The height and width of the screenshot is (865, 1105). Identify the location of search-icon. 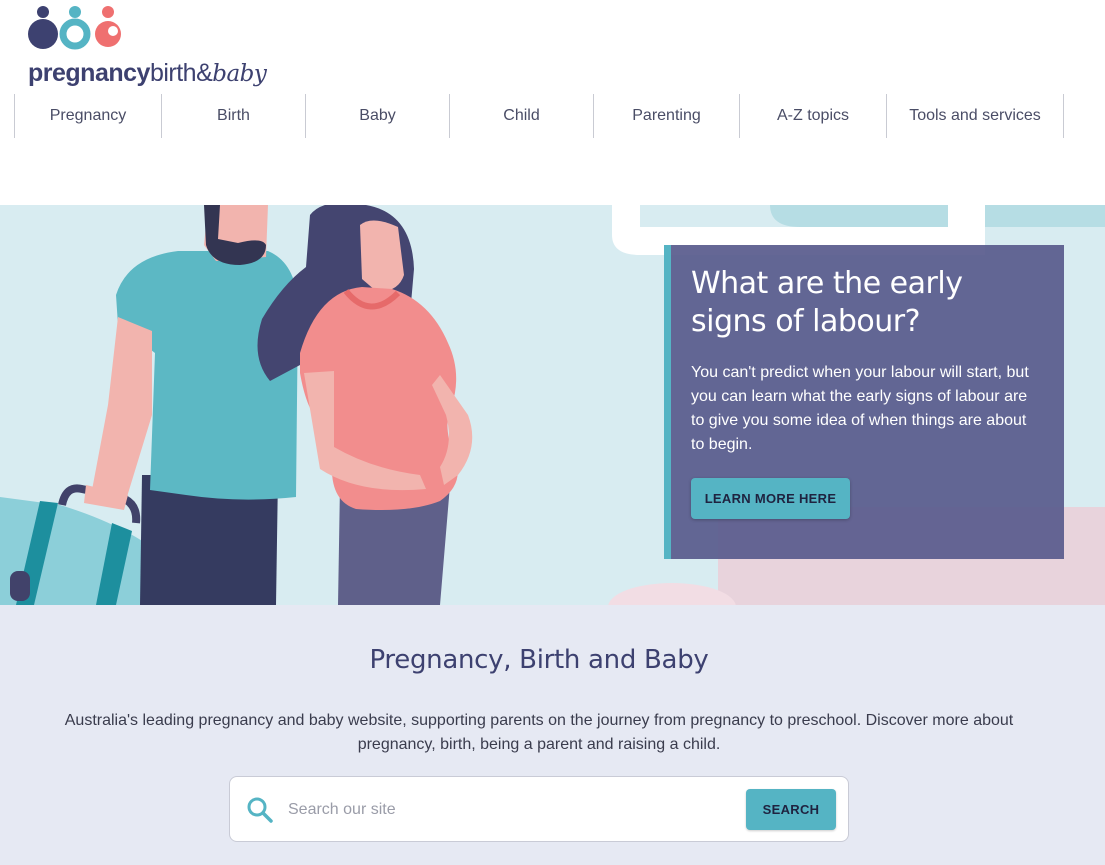
(260, 810).